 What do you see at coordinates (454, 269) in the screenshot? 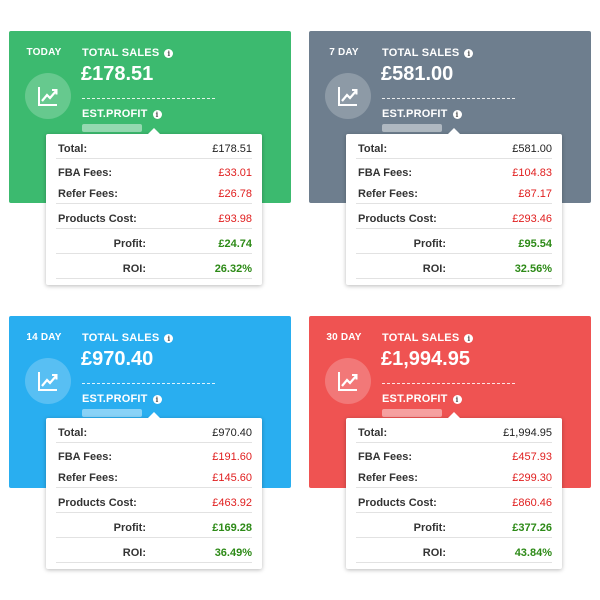
I see `row-roi: ROI: 32.56%` at bounding box center [454, 269].